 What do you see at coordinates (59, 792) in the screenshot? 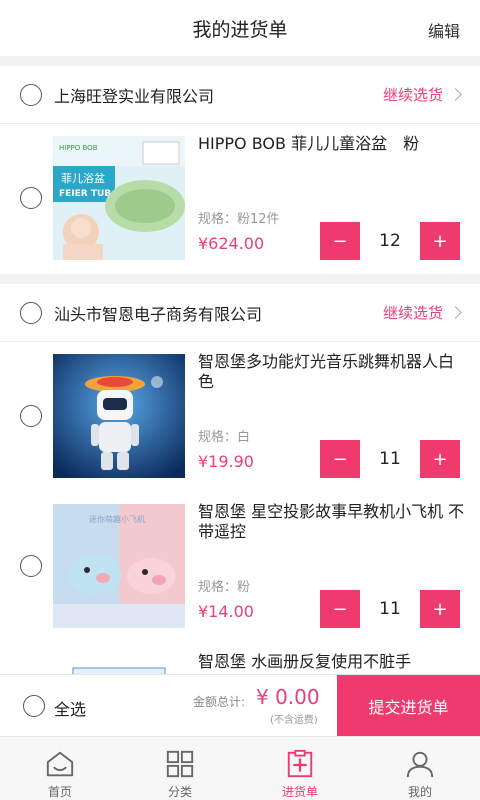
I see `tab-label: 首页` at bounding box center [59, 792].